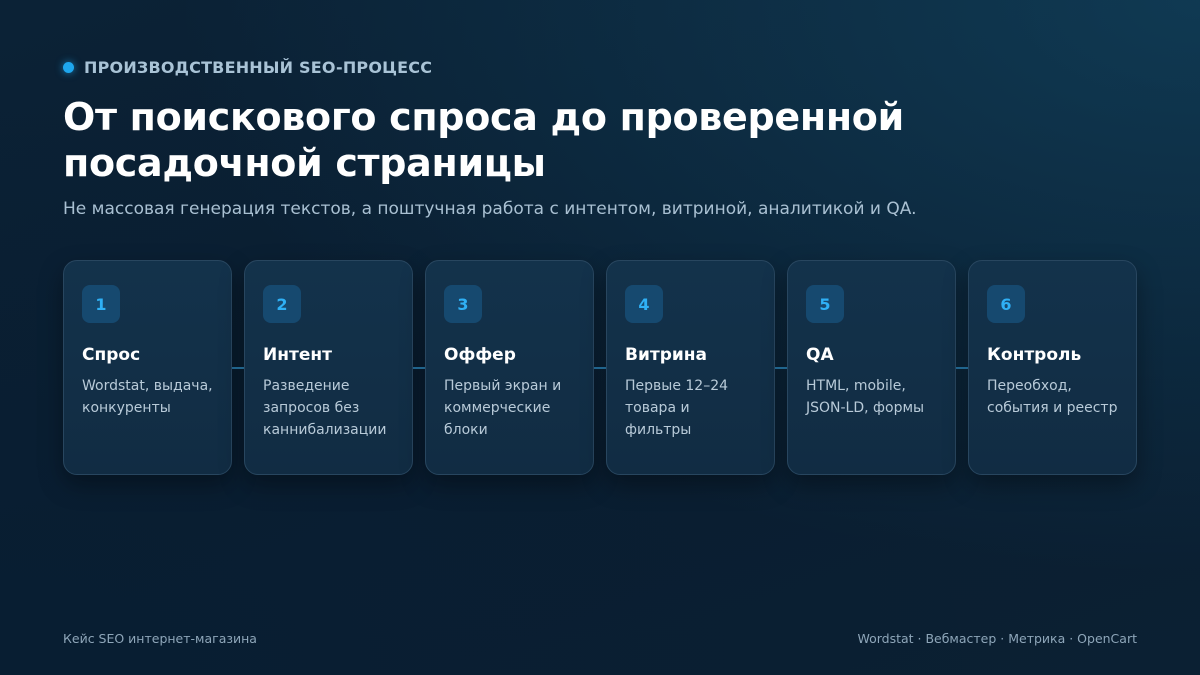  Describe the element at coordinates (871, 367) in the screenshot. I see `step-card-qa: 5 QA HTML, mobile, JSON-LD, формы` at that location.